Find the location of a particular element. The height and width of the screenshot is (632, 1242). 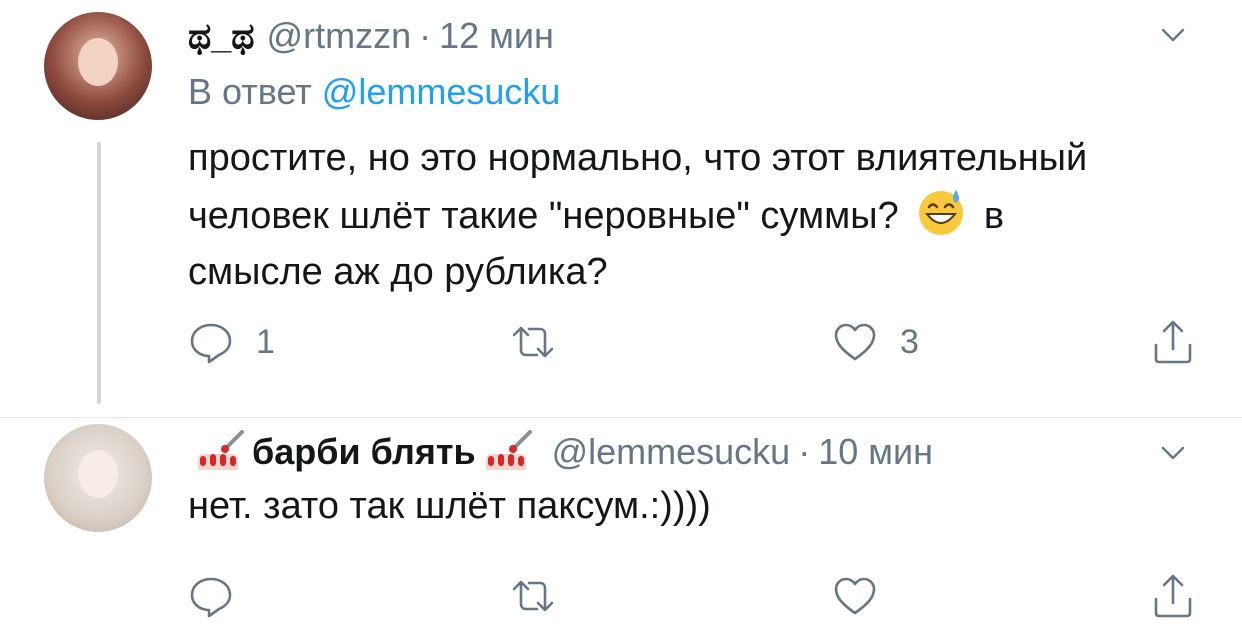

like-count: 3 is located at coordinates (909, 341).